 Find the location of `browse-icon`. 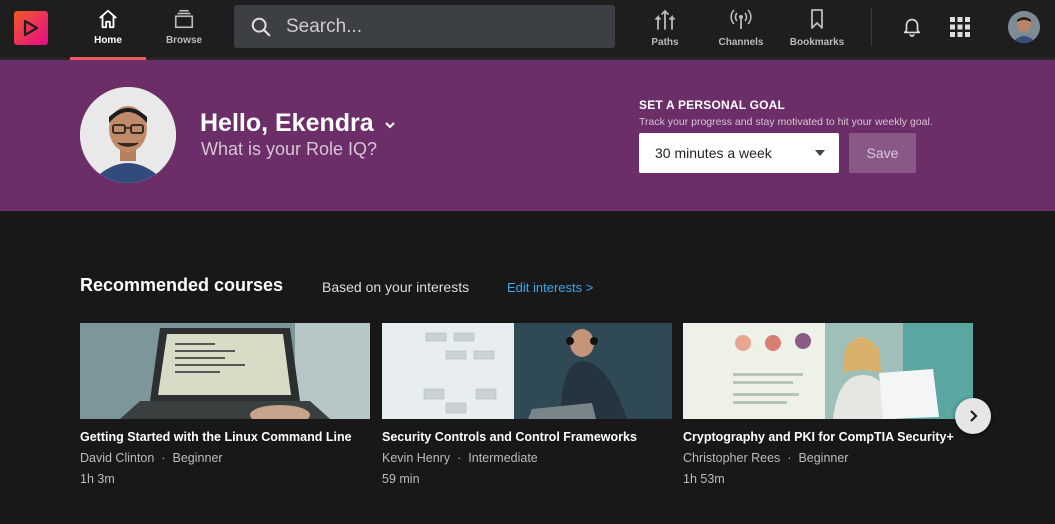

browse-icon is located at coordinates (184, 19).